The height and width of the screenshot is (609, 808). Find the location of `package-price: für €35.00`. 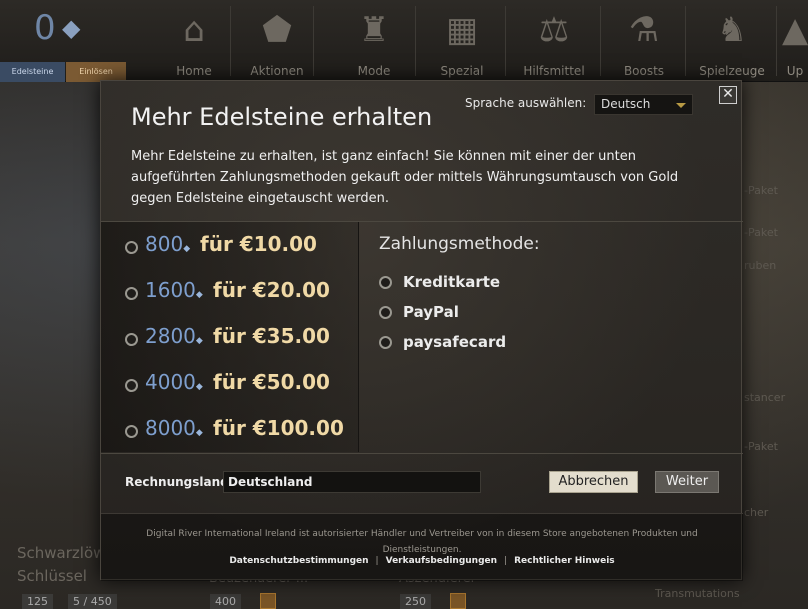

package-price: für €35.00 is located at coordinates (271, 336).